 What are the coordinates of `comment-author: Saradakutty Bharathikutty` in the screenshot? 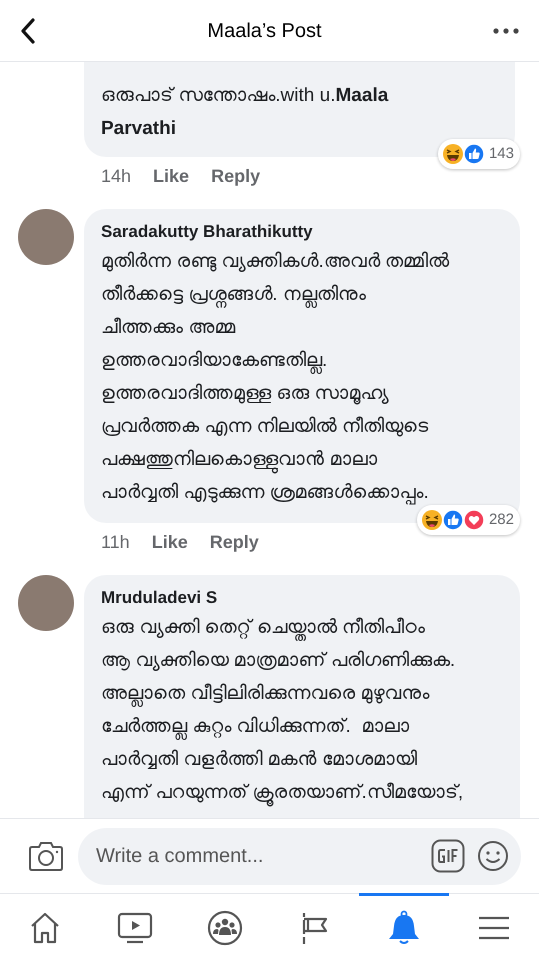 It's located at (207, 232).